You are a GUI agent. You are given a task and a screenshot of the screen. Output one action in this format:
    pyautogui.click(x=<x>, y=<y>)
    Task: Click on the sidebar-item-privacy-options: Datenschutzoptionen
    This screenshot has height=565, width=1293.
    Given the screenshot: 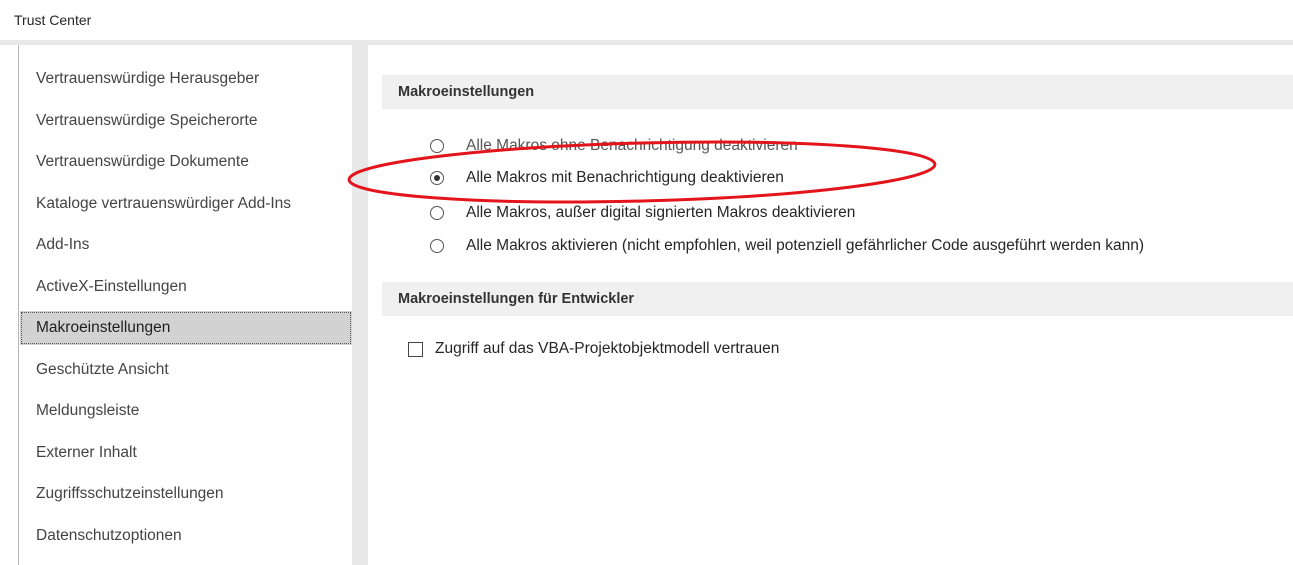 What is the action you would take?
    pyautogui.click(x=186, y=536)
    